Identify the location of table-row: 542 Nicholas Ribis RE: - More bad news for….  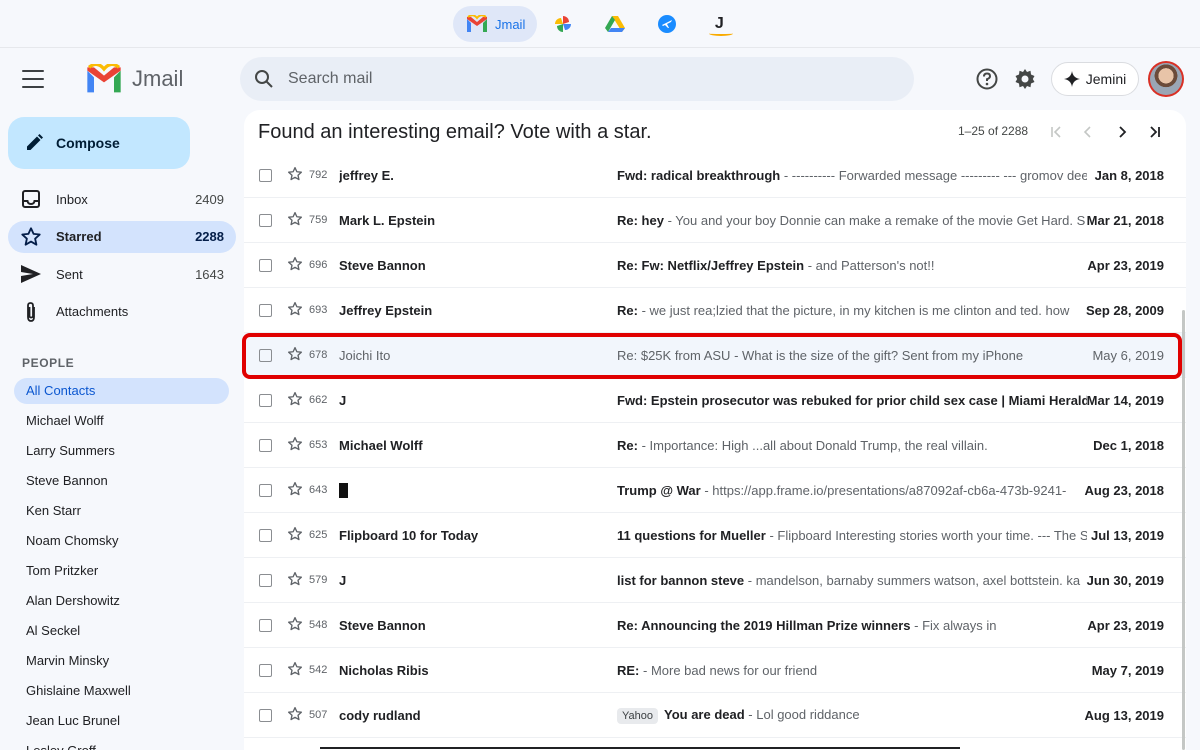
(715, 670).